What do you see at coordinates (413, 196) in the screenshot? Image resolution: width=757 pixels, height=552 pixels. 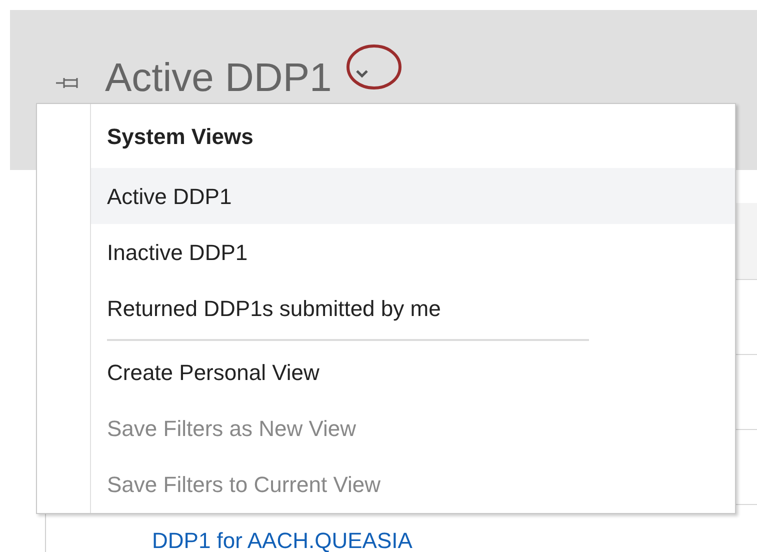 I see `menu-item: Active DDP1` at bounding box center [413, 196].